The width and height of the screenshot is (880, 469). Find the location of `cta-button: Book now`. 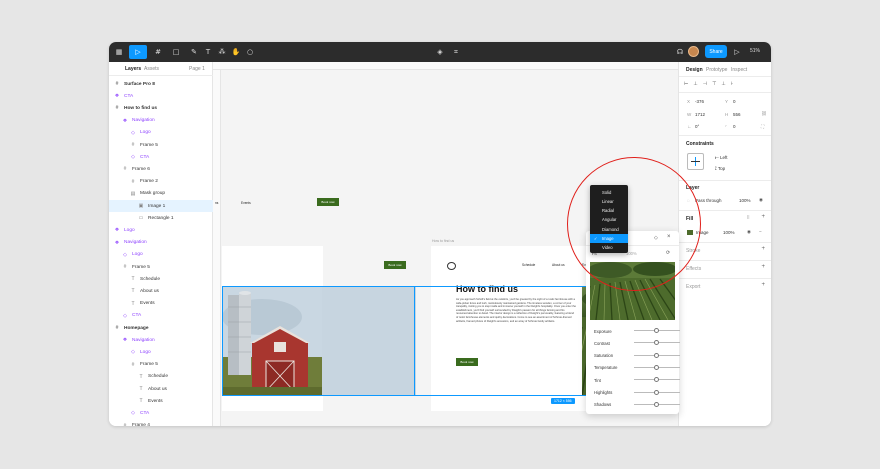

cta-button: Book now is located at coordinates (328, 202).